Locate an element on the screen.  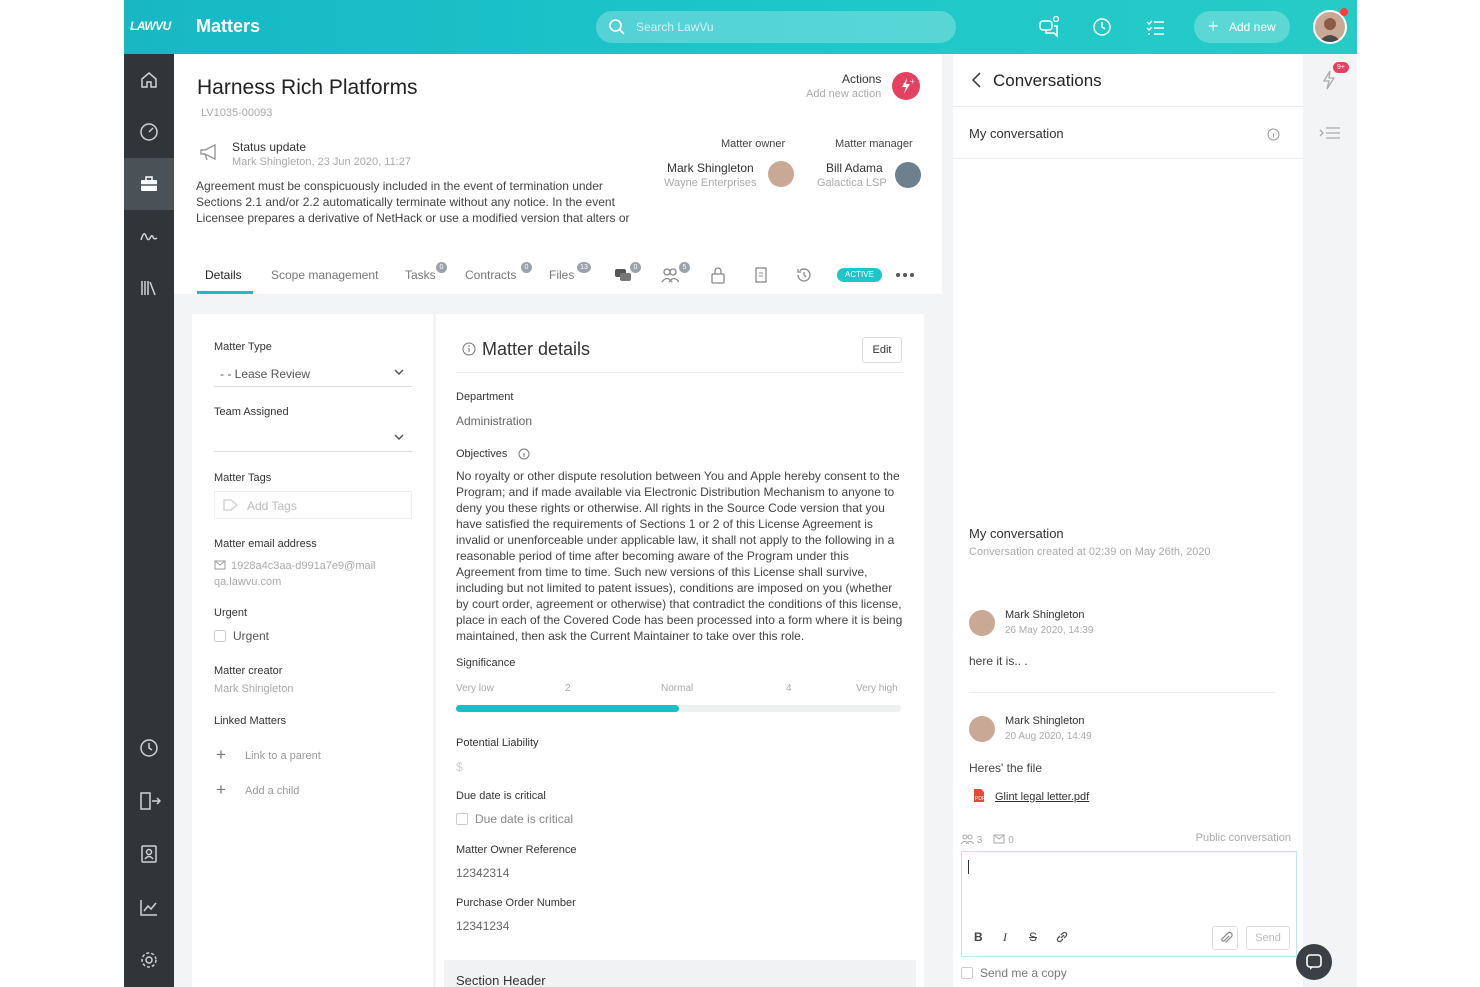
significance-slider is located at coordinates (678, 708).